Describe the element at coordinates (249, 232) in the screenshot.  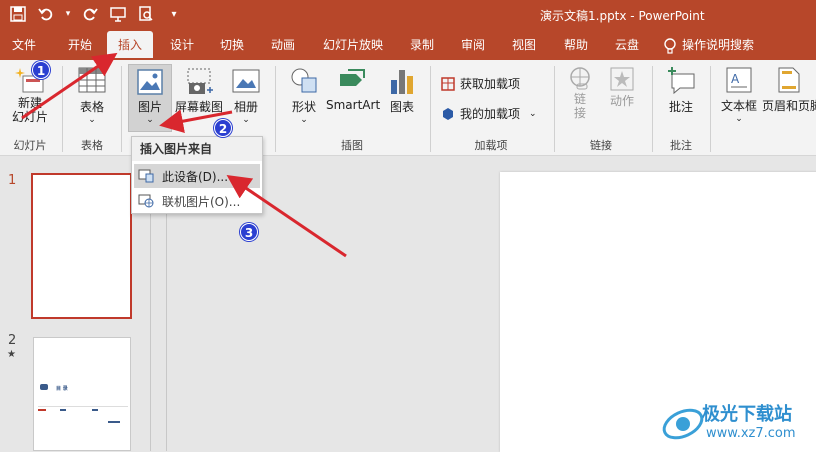
I see `step-badge-3: 3` at that location.